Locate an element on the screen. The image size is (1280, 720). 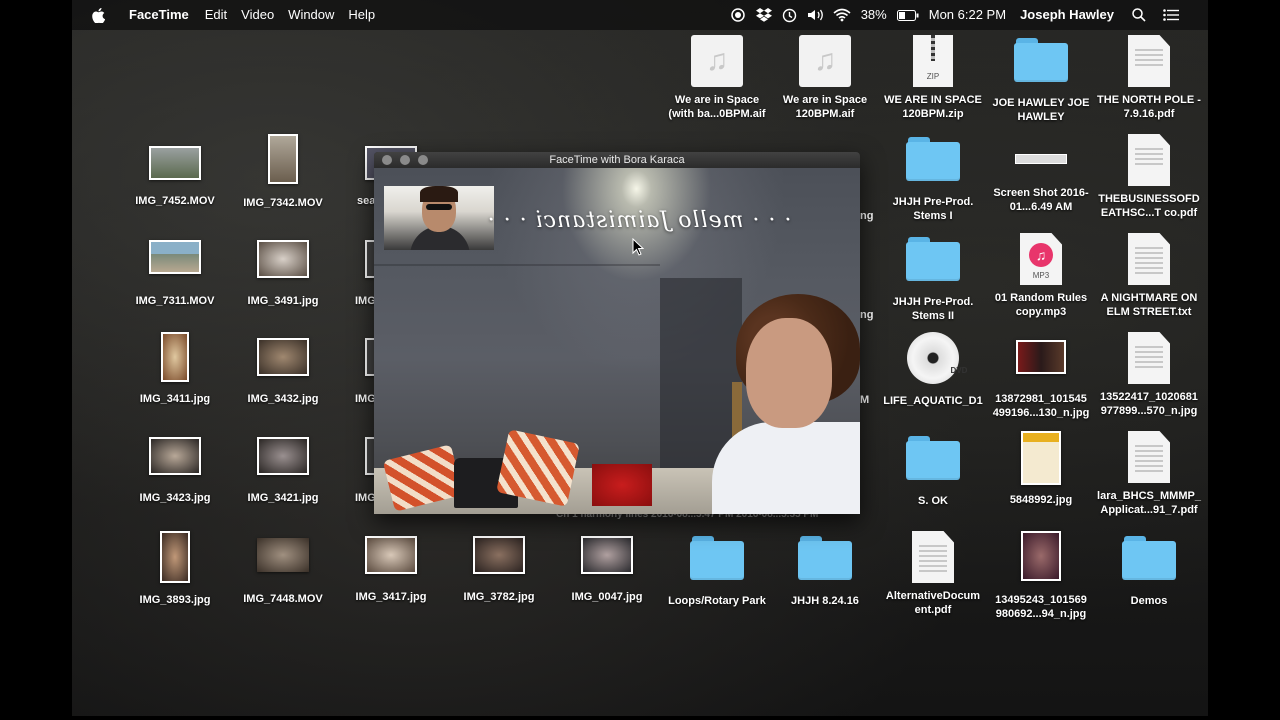
desktop-file-img0047: IMG_0047.jpg is located at coordinates (607, 570).